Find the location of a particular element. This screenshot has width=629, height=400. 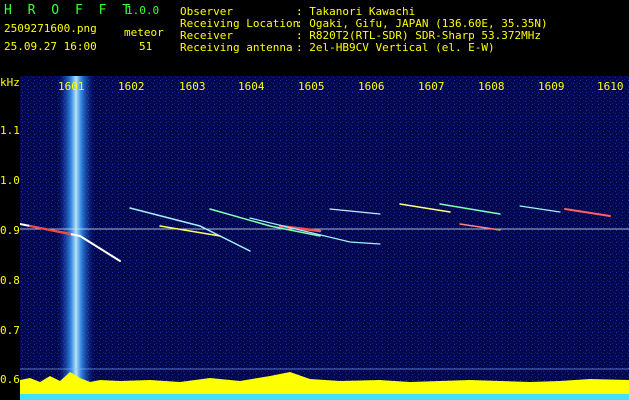

vertical-burst-band is located at coordinates (76, 231).